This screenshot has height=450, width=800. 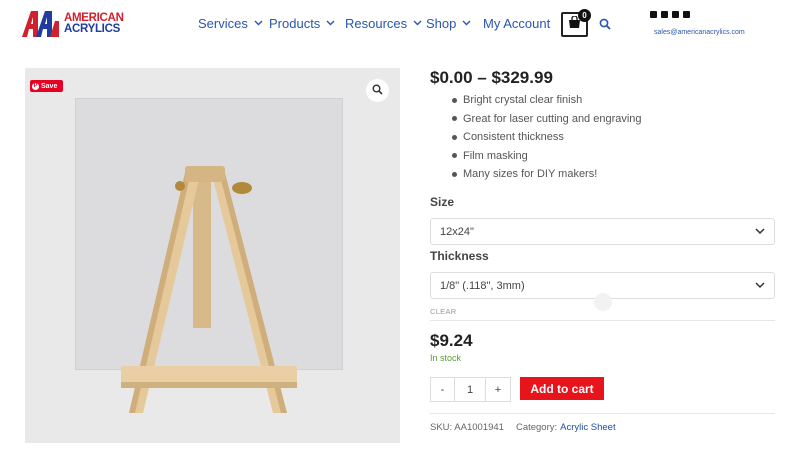 What do you see at coordinates (92, 29) in the screenshot?
I see `brand-line-2: ACRYLICS` at bounding box center [92, 29].